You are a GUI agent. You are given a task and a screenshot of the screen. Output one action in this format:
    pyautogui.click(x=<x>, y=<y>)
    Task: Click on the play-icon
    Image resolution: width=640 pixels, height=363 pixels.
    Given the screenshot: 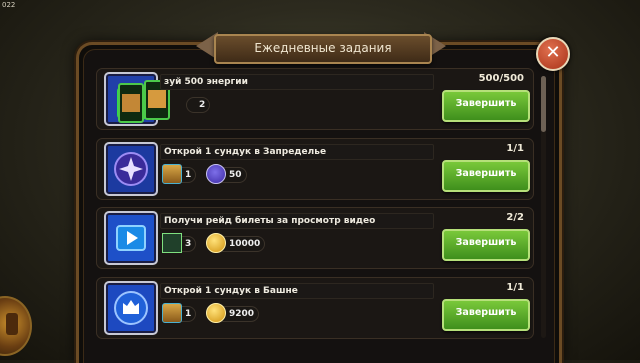 What is the action you would take?
    pyautogui.click(x=131, y=238)
    